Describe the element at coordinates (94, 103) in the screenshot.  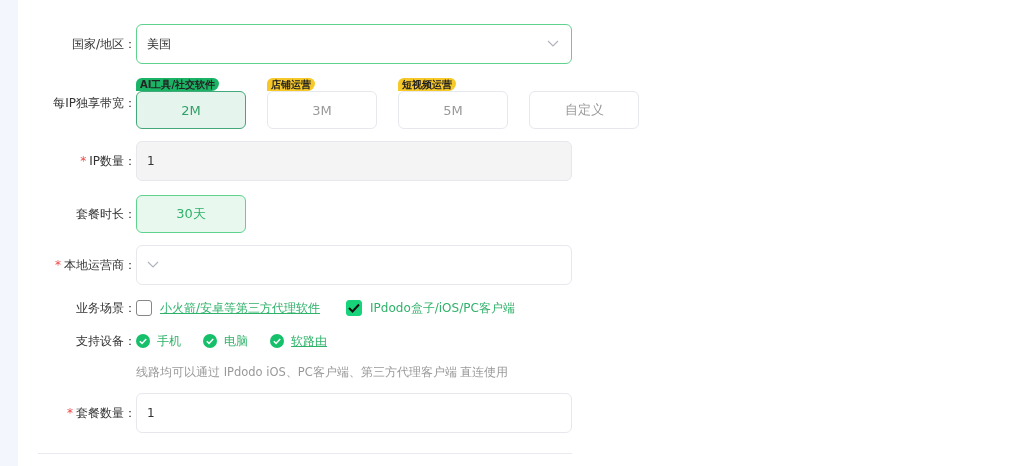
I see `field-label: 每IP独享带宽：` at that location.